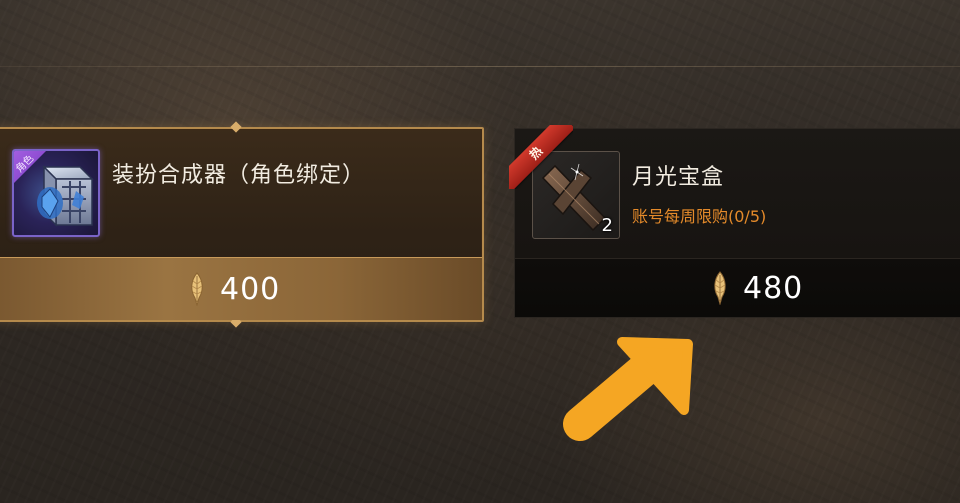  I want to click on pointer-arrow-icon, so click(628, 389).